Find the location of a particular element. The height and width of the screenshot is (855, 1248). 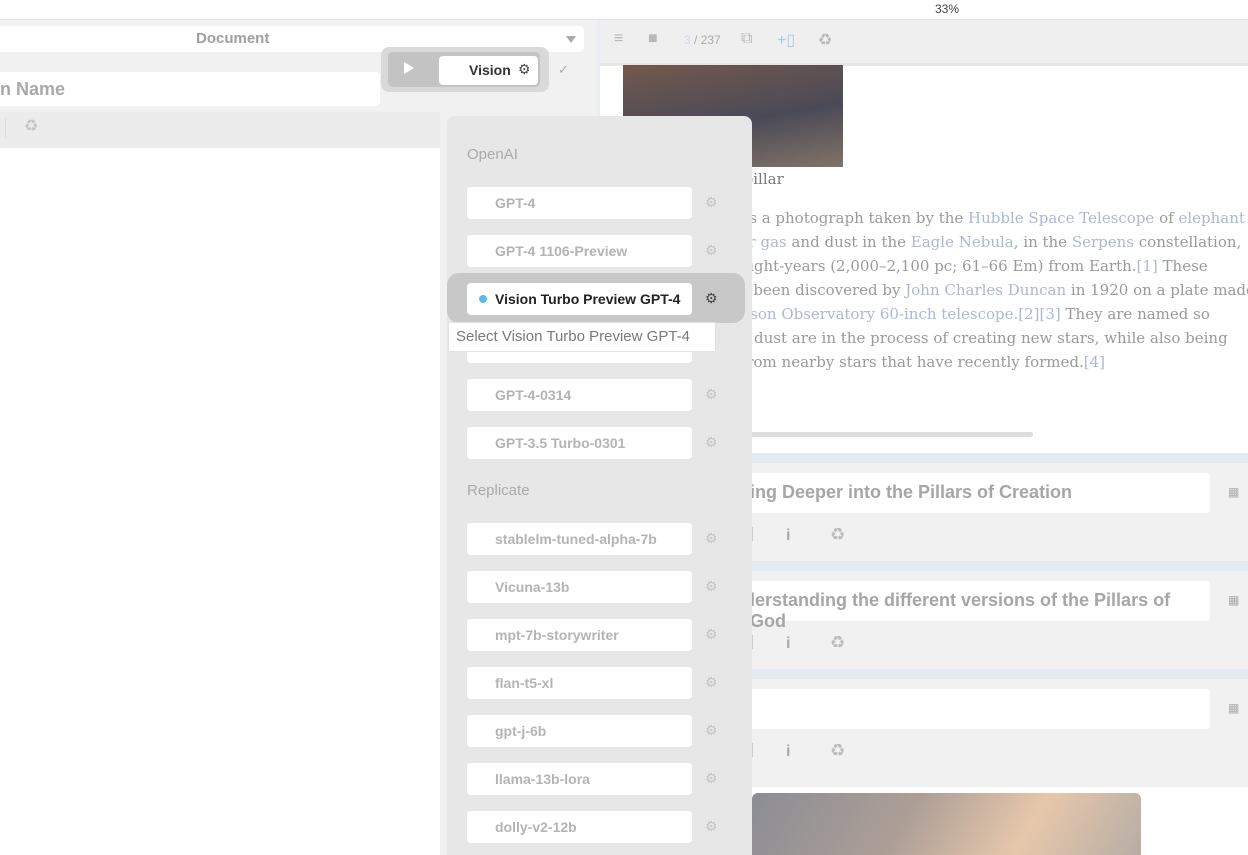

group-label: OpenAI is located at coordinates (492, 154).